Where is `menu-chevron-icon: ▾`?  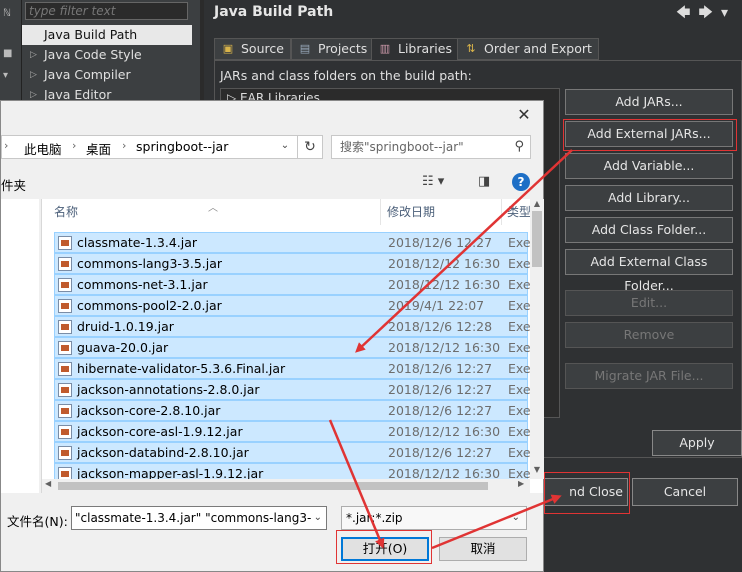 menu-chevron-icon: ▾ is located at coordinates (728, 13).